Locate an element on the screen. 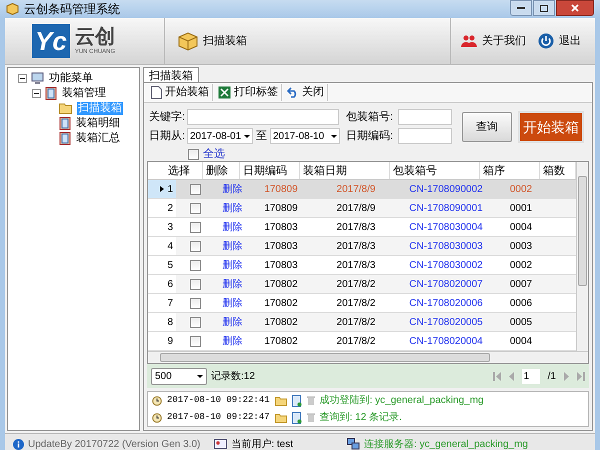 Image resolution: width=600 pixels, height=450 pixels. table-cell-text: 0003 is located at coordinates (521, 247).